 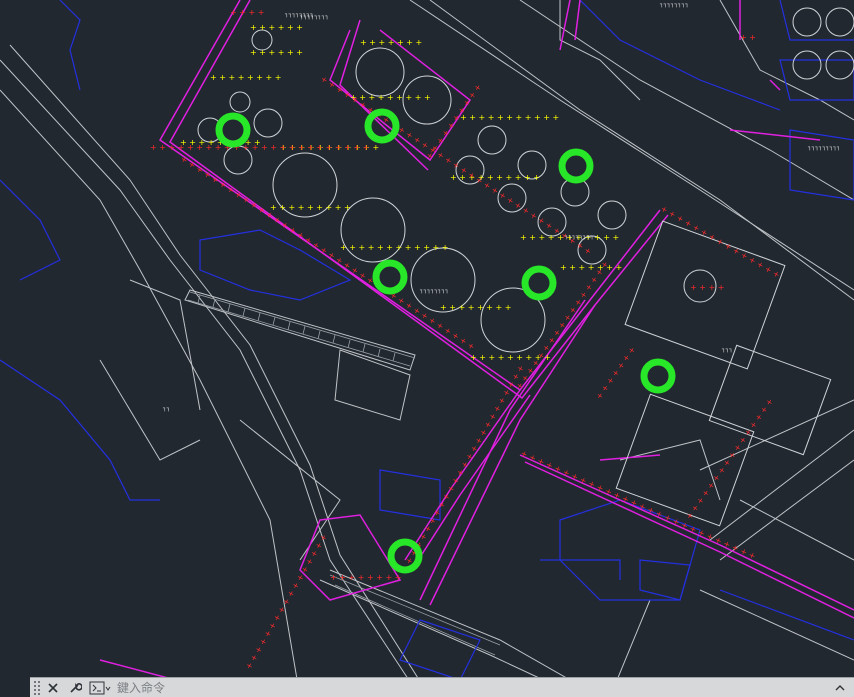 What do you see at coordinates (840, 688) in the screenshot?
I see `chevron-up-icon` at bounding box center [840, 688].